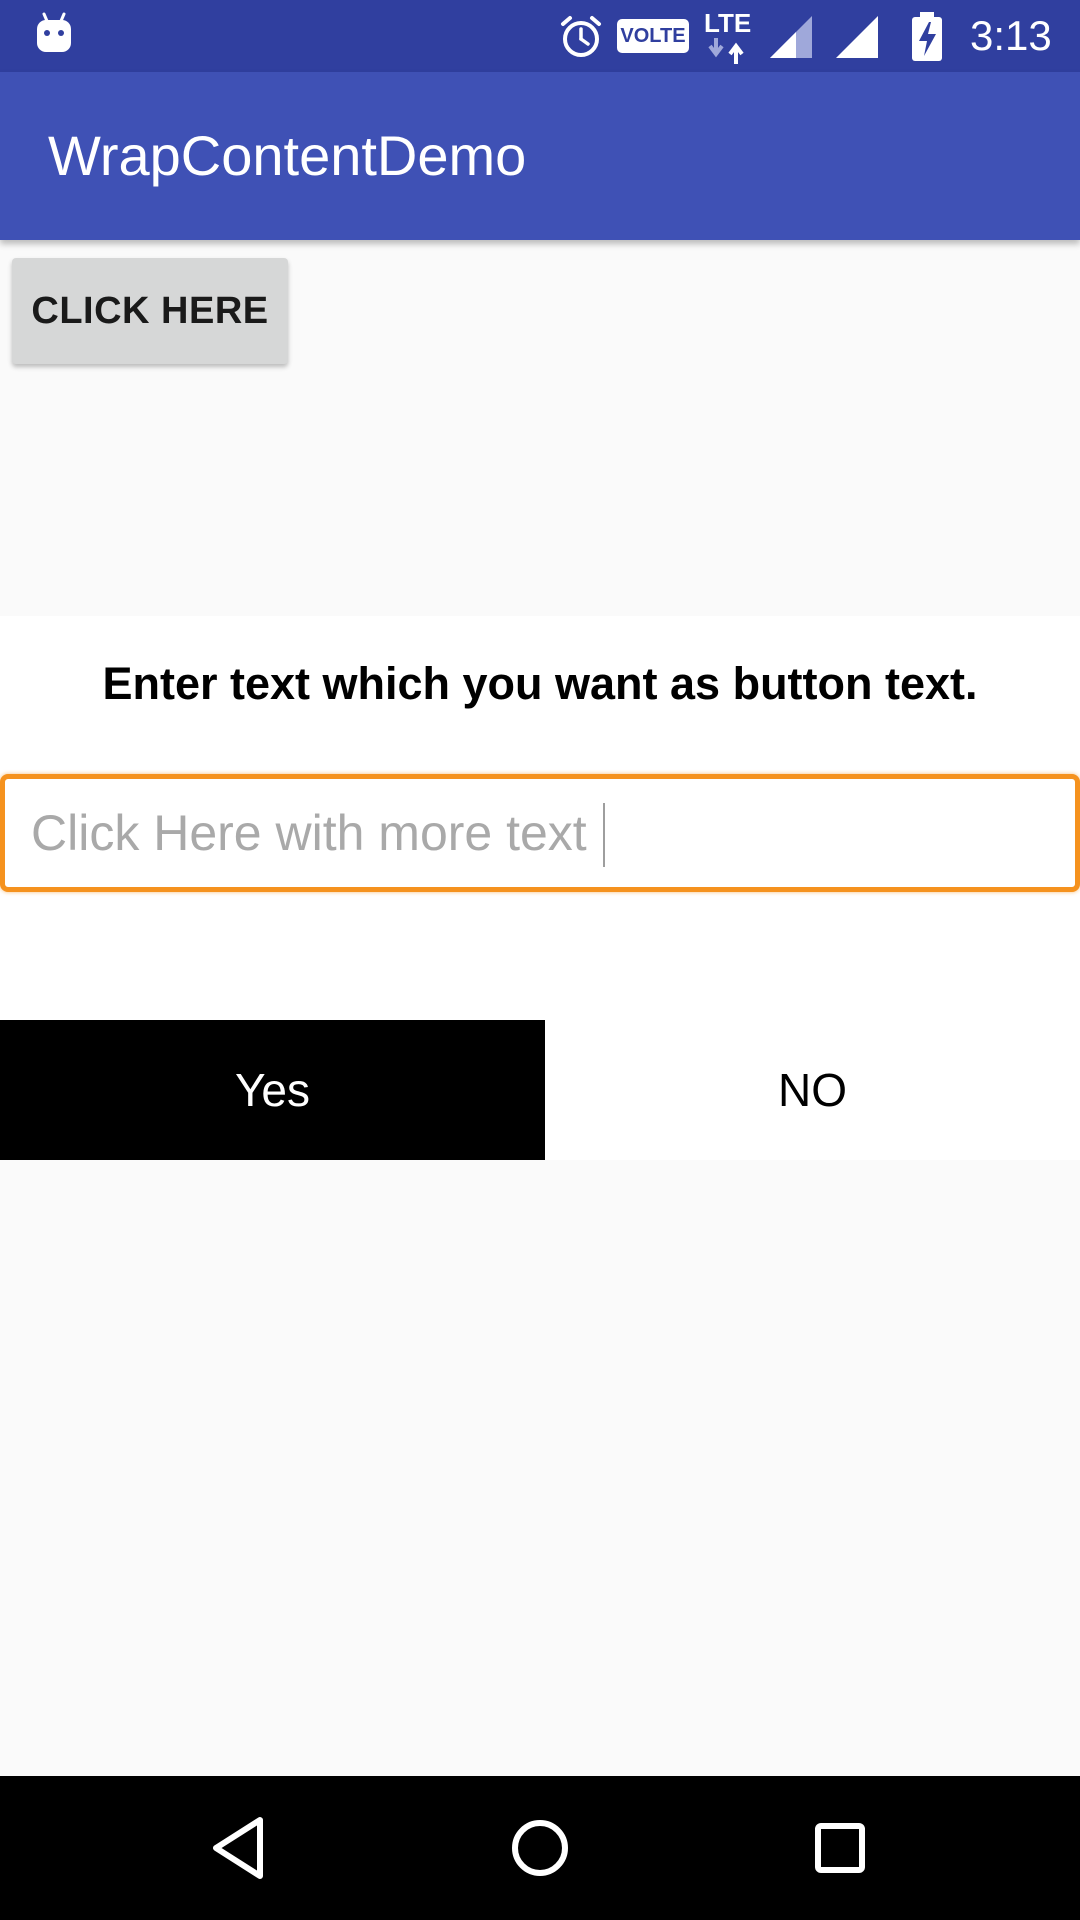 The image size is (1080, 1920). Describe the element at coordinates (927, 36) in the screenshot. I see `battery-charging-icon` at that location.